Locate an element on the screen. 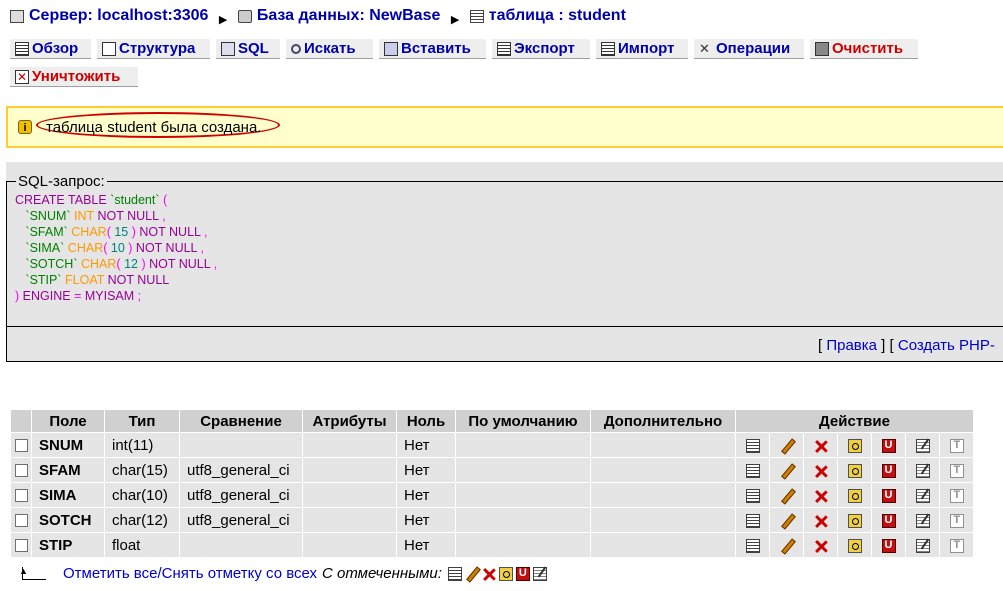 The image size is (1003, 591). create-php-code-link: Создать PHP- is located at coordinates (946, 345).